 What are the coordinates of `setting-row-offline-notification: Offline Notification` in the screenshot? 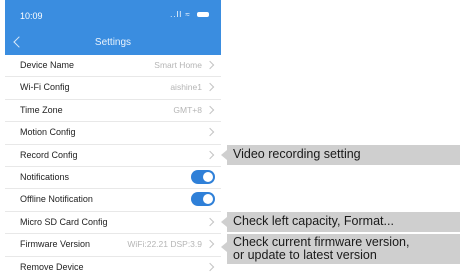 It's located at (113, 200).